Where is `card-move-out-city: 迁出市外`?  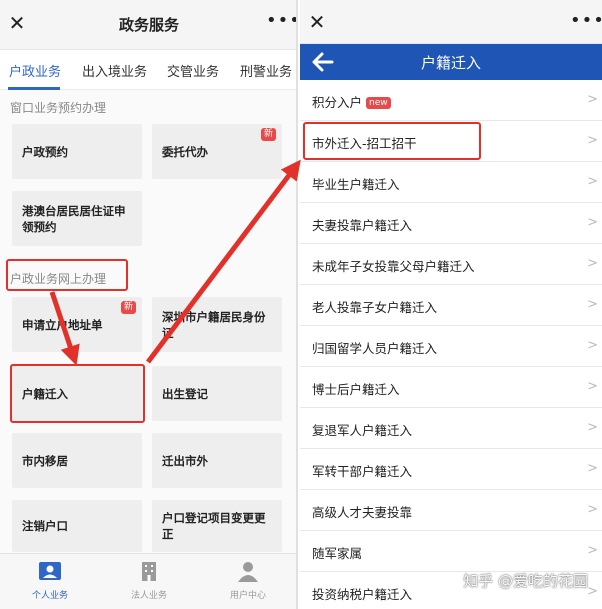 card-move-out-city: 迁出市外 is located at coordinates (217, 460).